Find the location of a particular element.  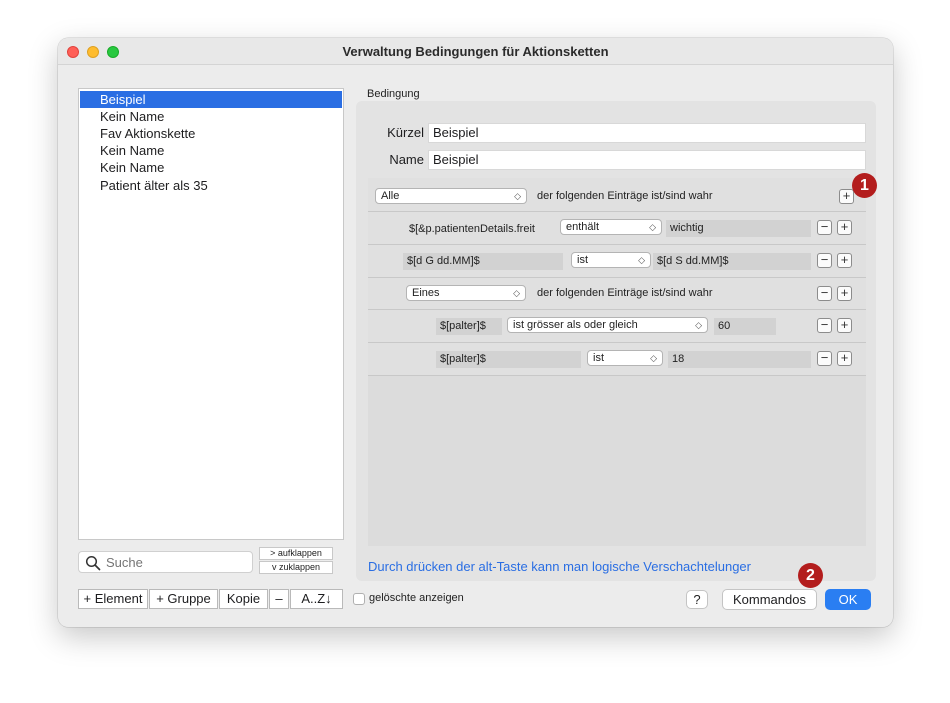

sort-button: A..Z↓ is located at coordinates (316, 599).